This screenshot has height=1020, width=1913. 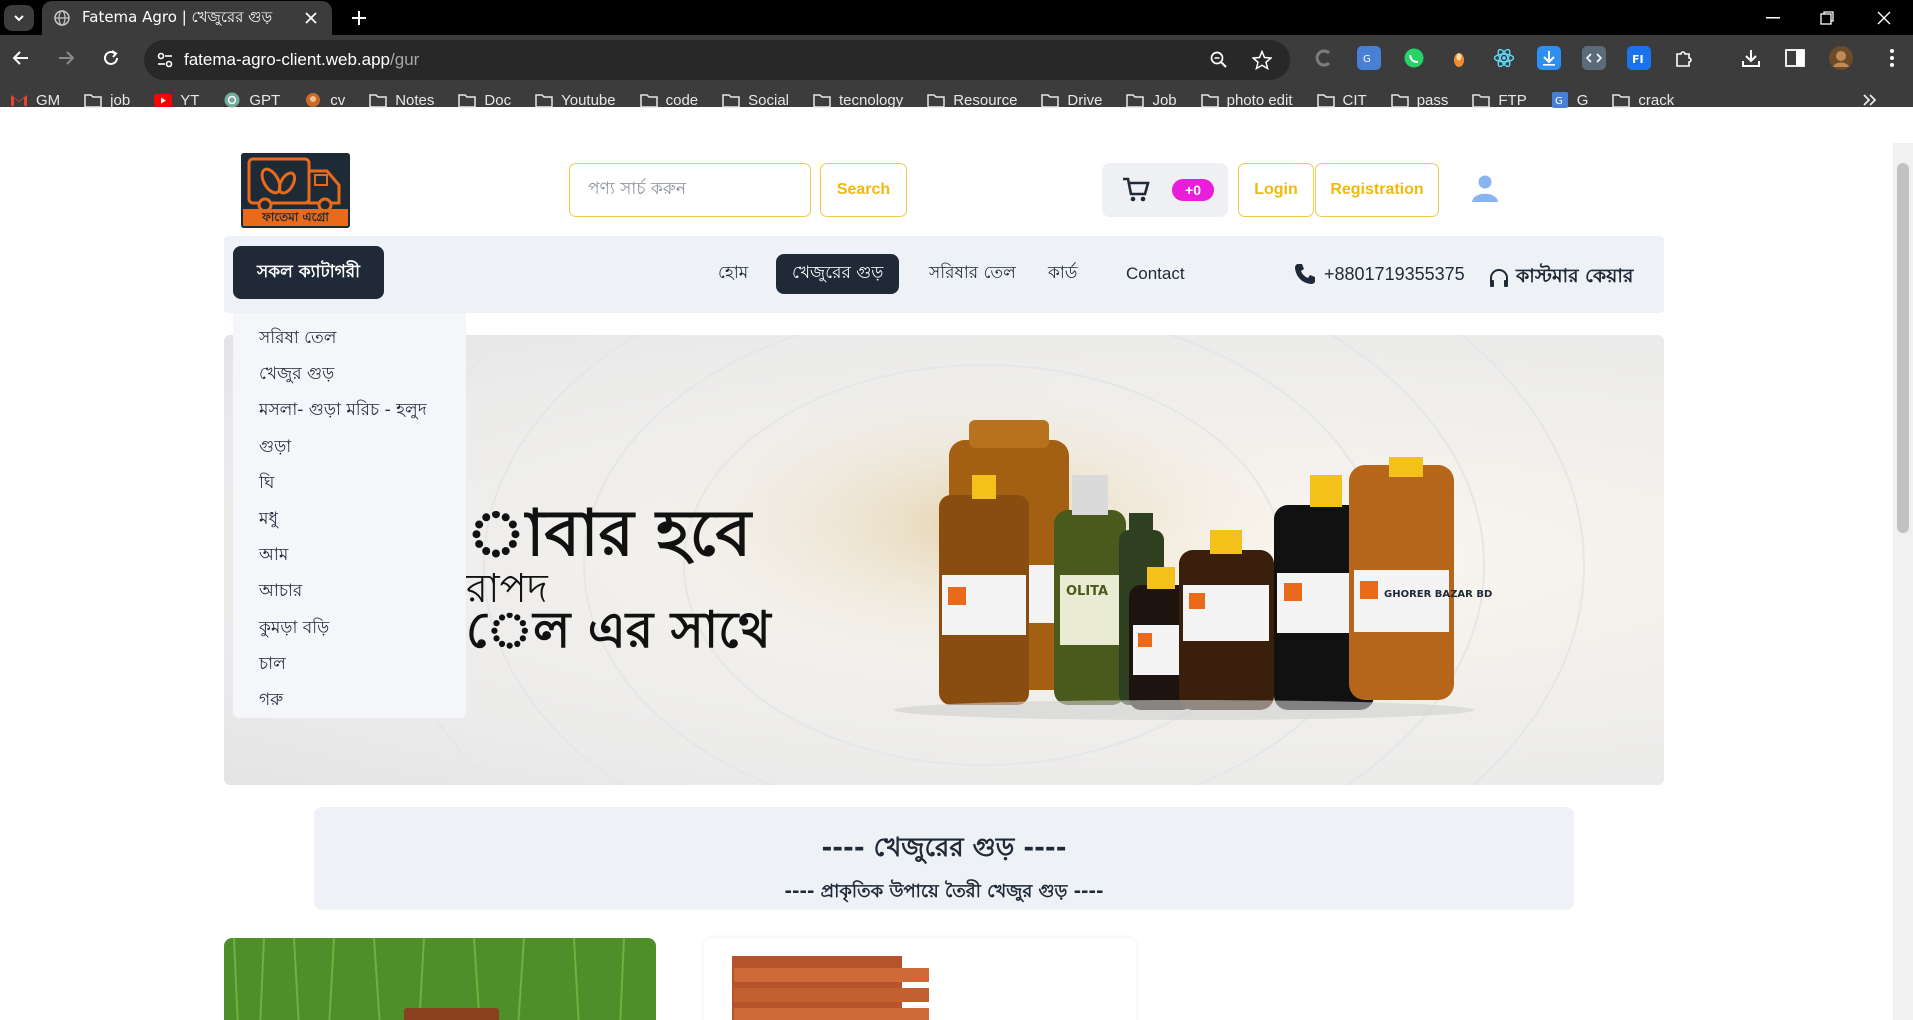 What do you see at coordinates (1155, 100) in the screenshot?
I see `bookmark-job-2: Job` at bounding box center [1155, 100].